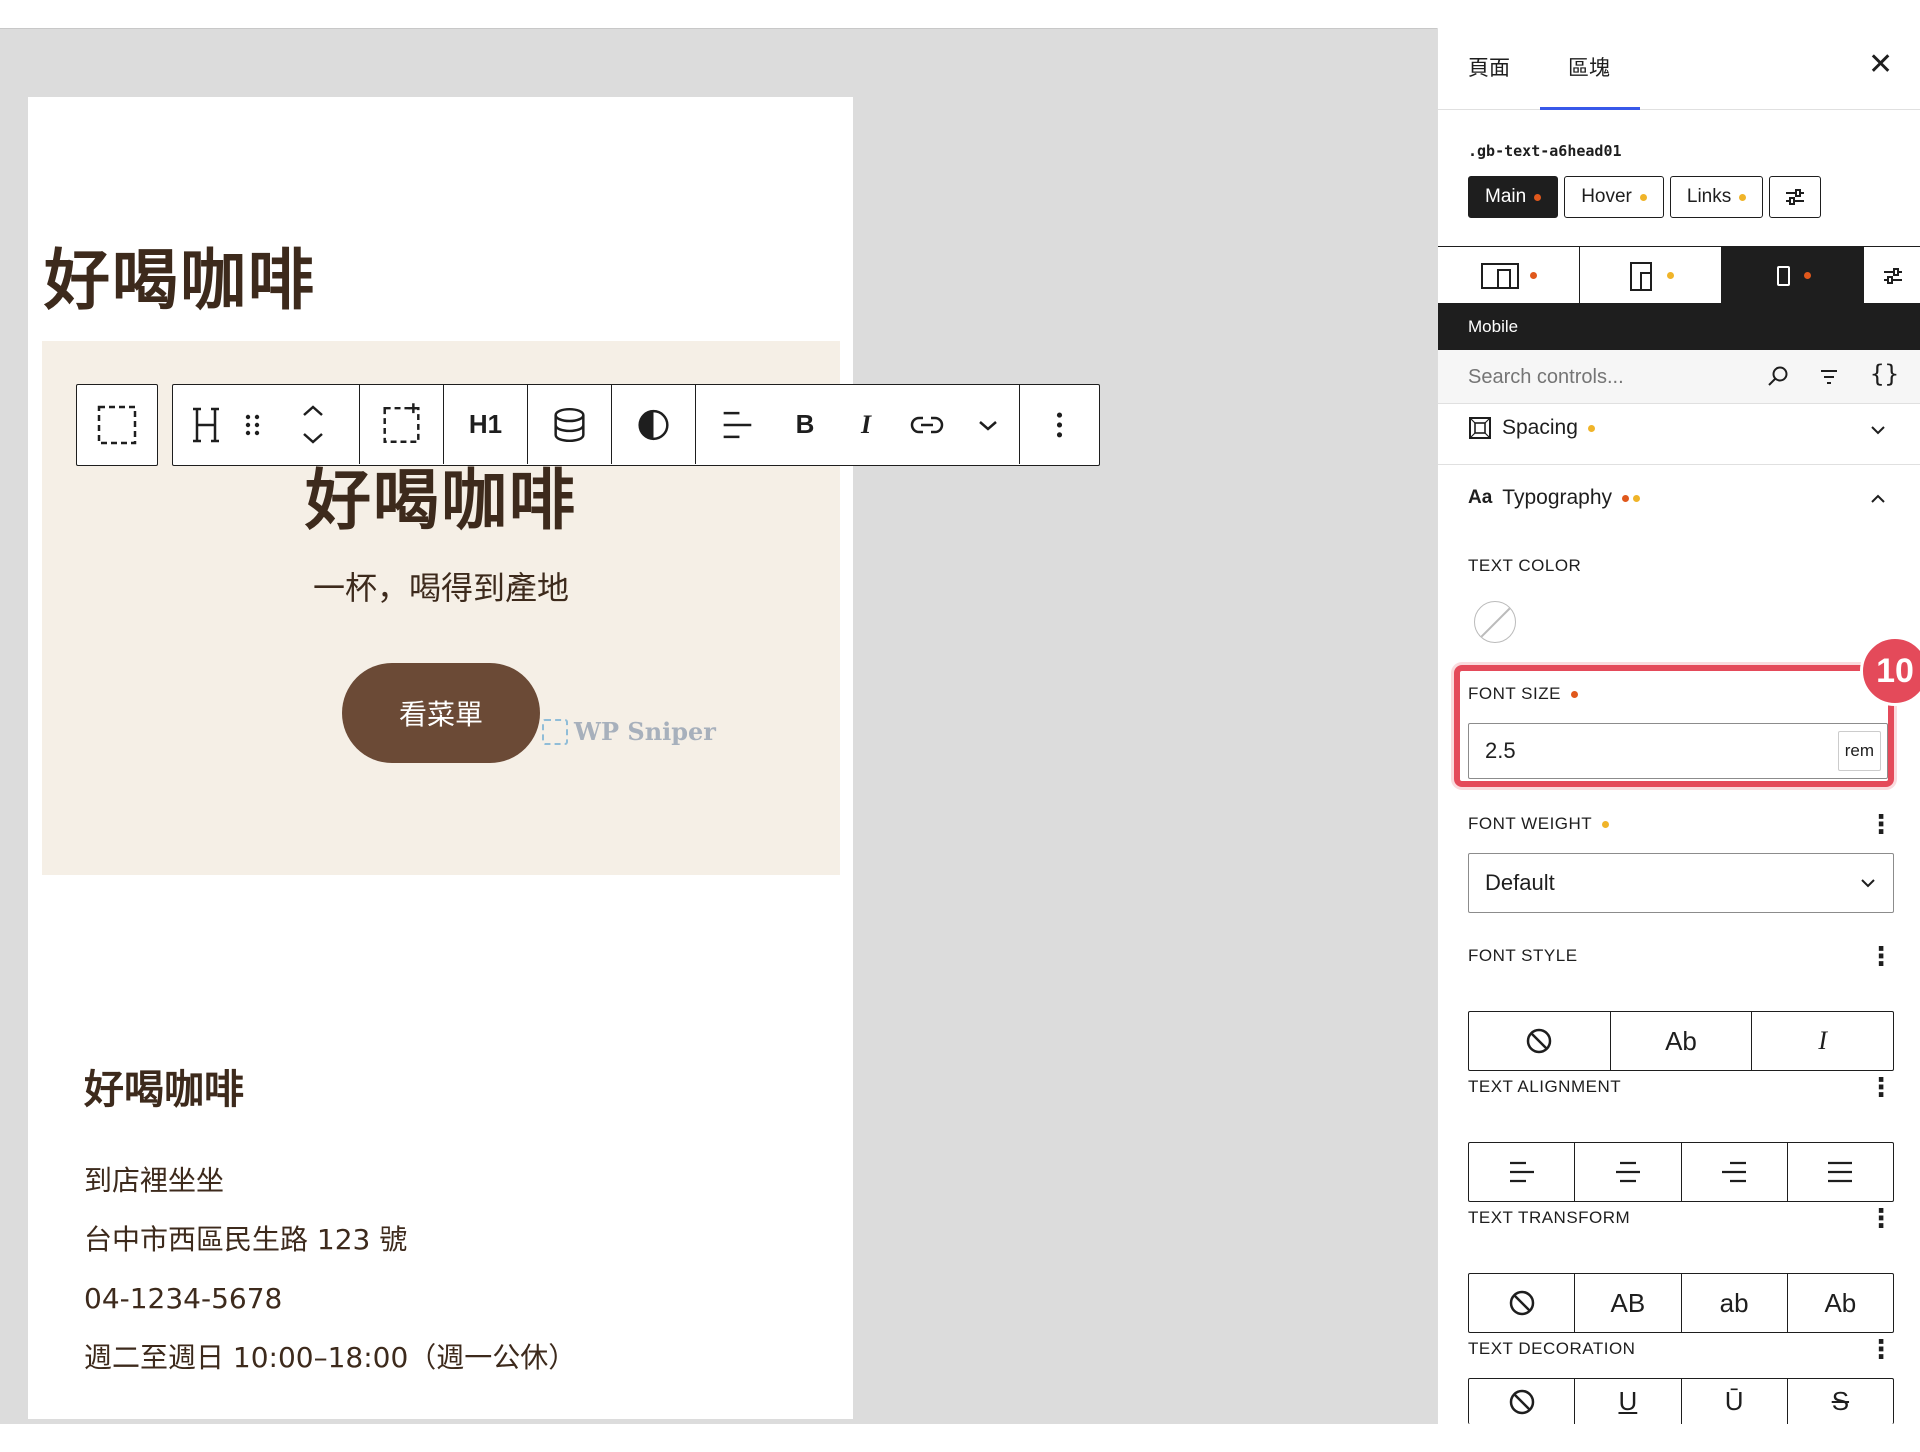 The image size is (1920, 1452). Describe the element at coordinates (1628, 1401) in the screenshot. I see `text-decoration-underline-button: U` at that location.